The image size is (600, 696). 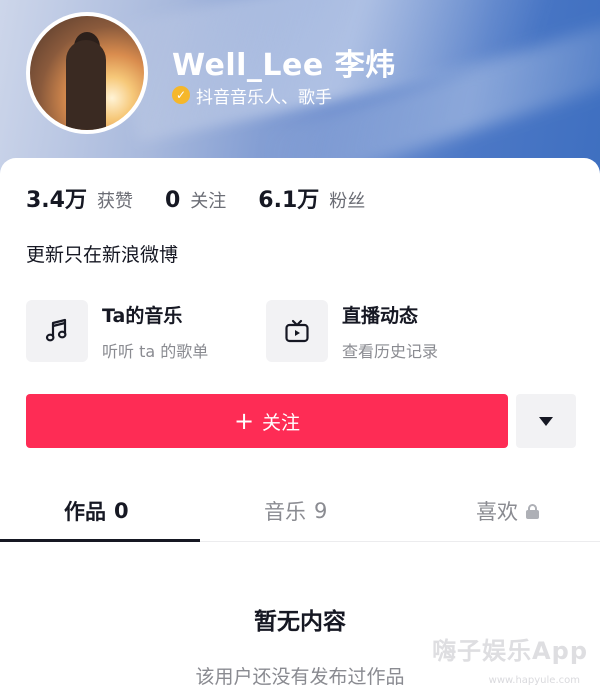 I want to click on tab-music: 音乐 9, so click(x=295, y=511).